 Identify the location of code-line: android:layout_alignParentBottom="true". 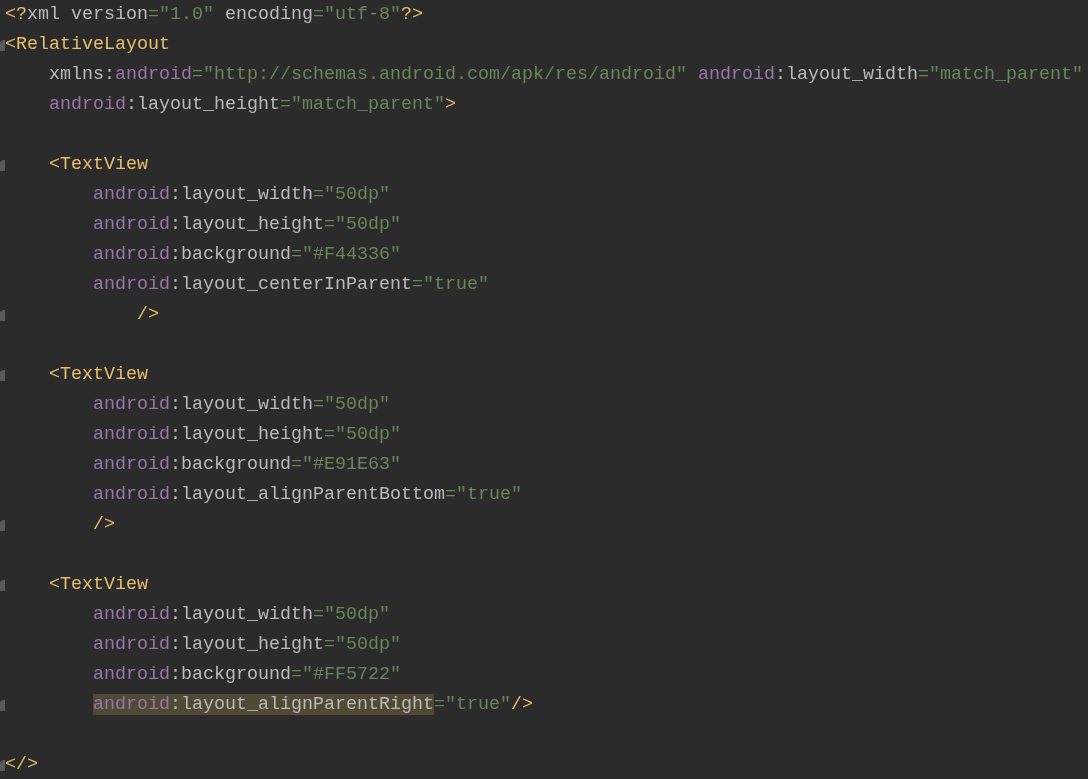
(307, 495).